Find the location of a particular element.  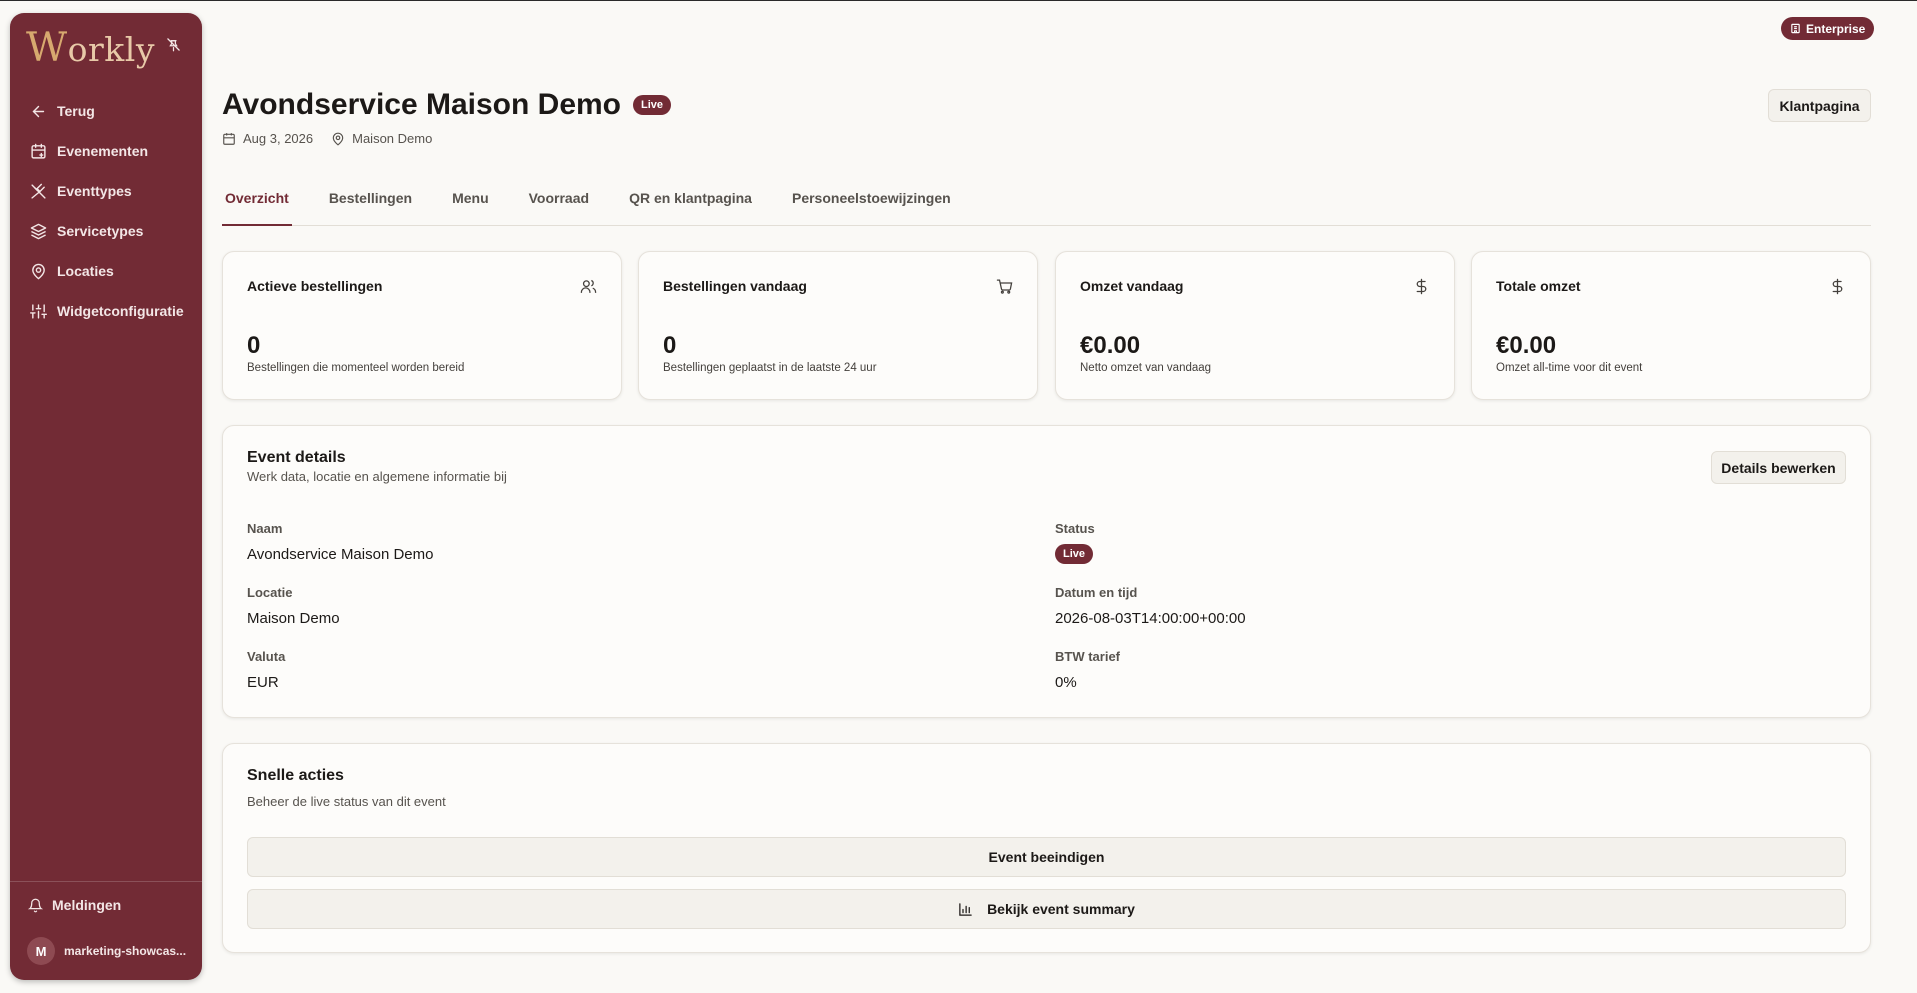

sidebar-item-label: Terug is located at coordinates (76, 111).